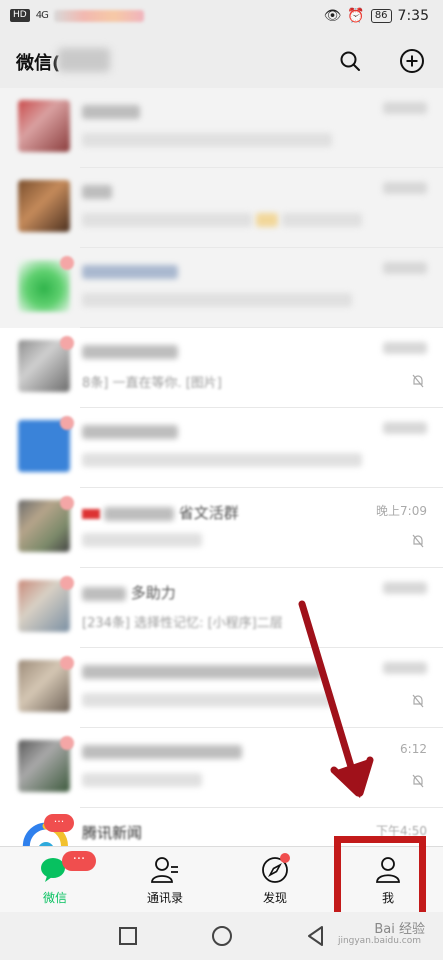 Image resolution: width=443 pixels, height=960 pixels. Describe the element at coordinates (129, 592) in the screenshot. I see `chat-name: 多助力` at that location.